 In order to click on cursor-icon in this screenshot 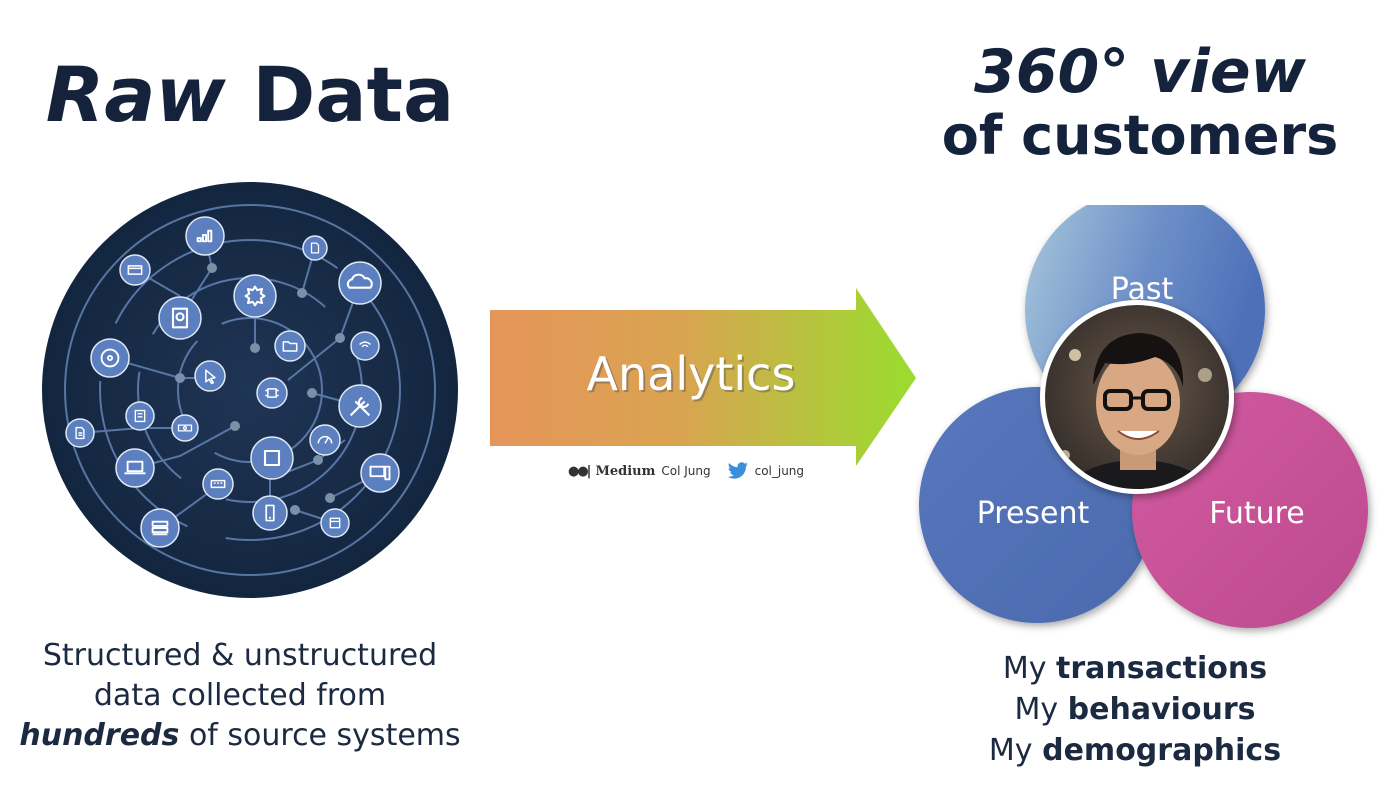, I will do `click(210, 376)`.